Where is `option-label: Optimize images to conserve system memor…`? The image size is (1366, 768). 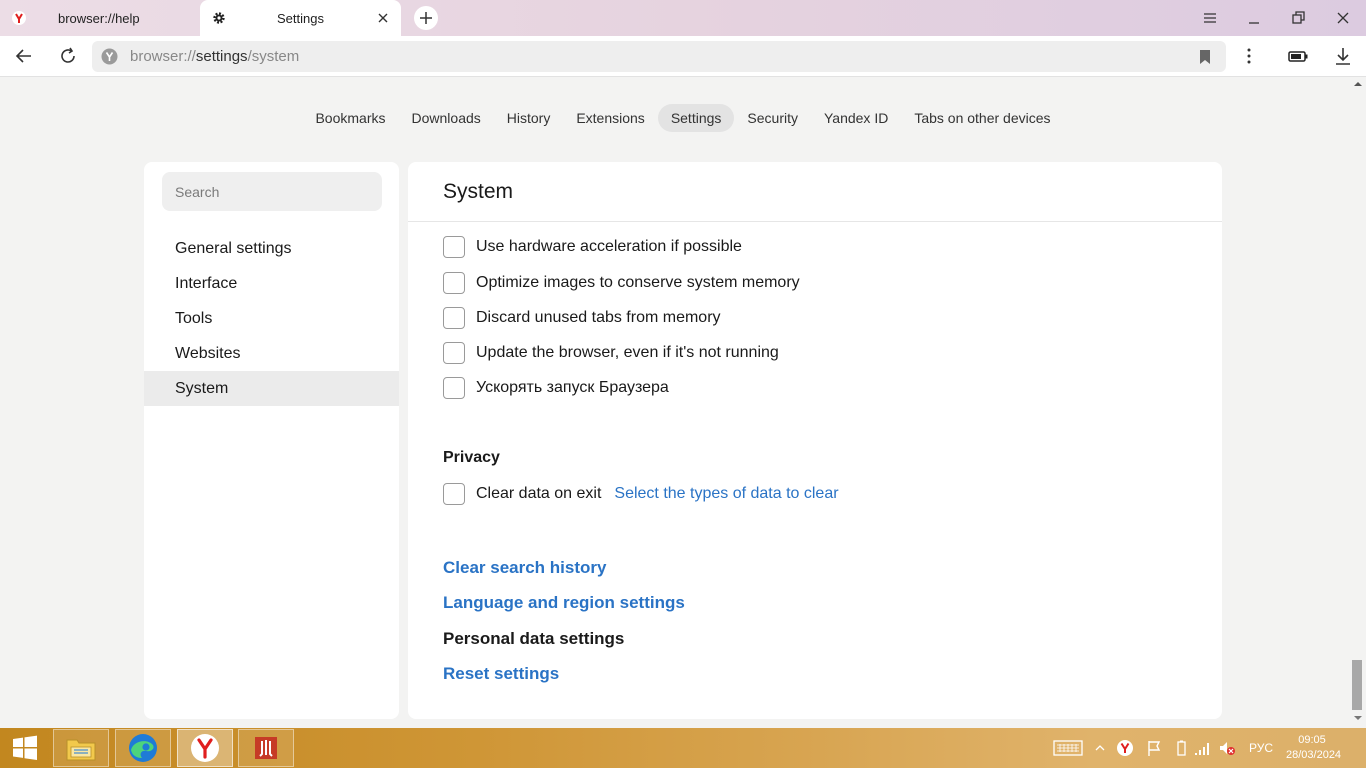 option-label: Optimize images to conserve system memor… is located at coordinates (638, 282).